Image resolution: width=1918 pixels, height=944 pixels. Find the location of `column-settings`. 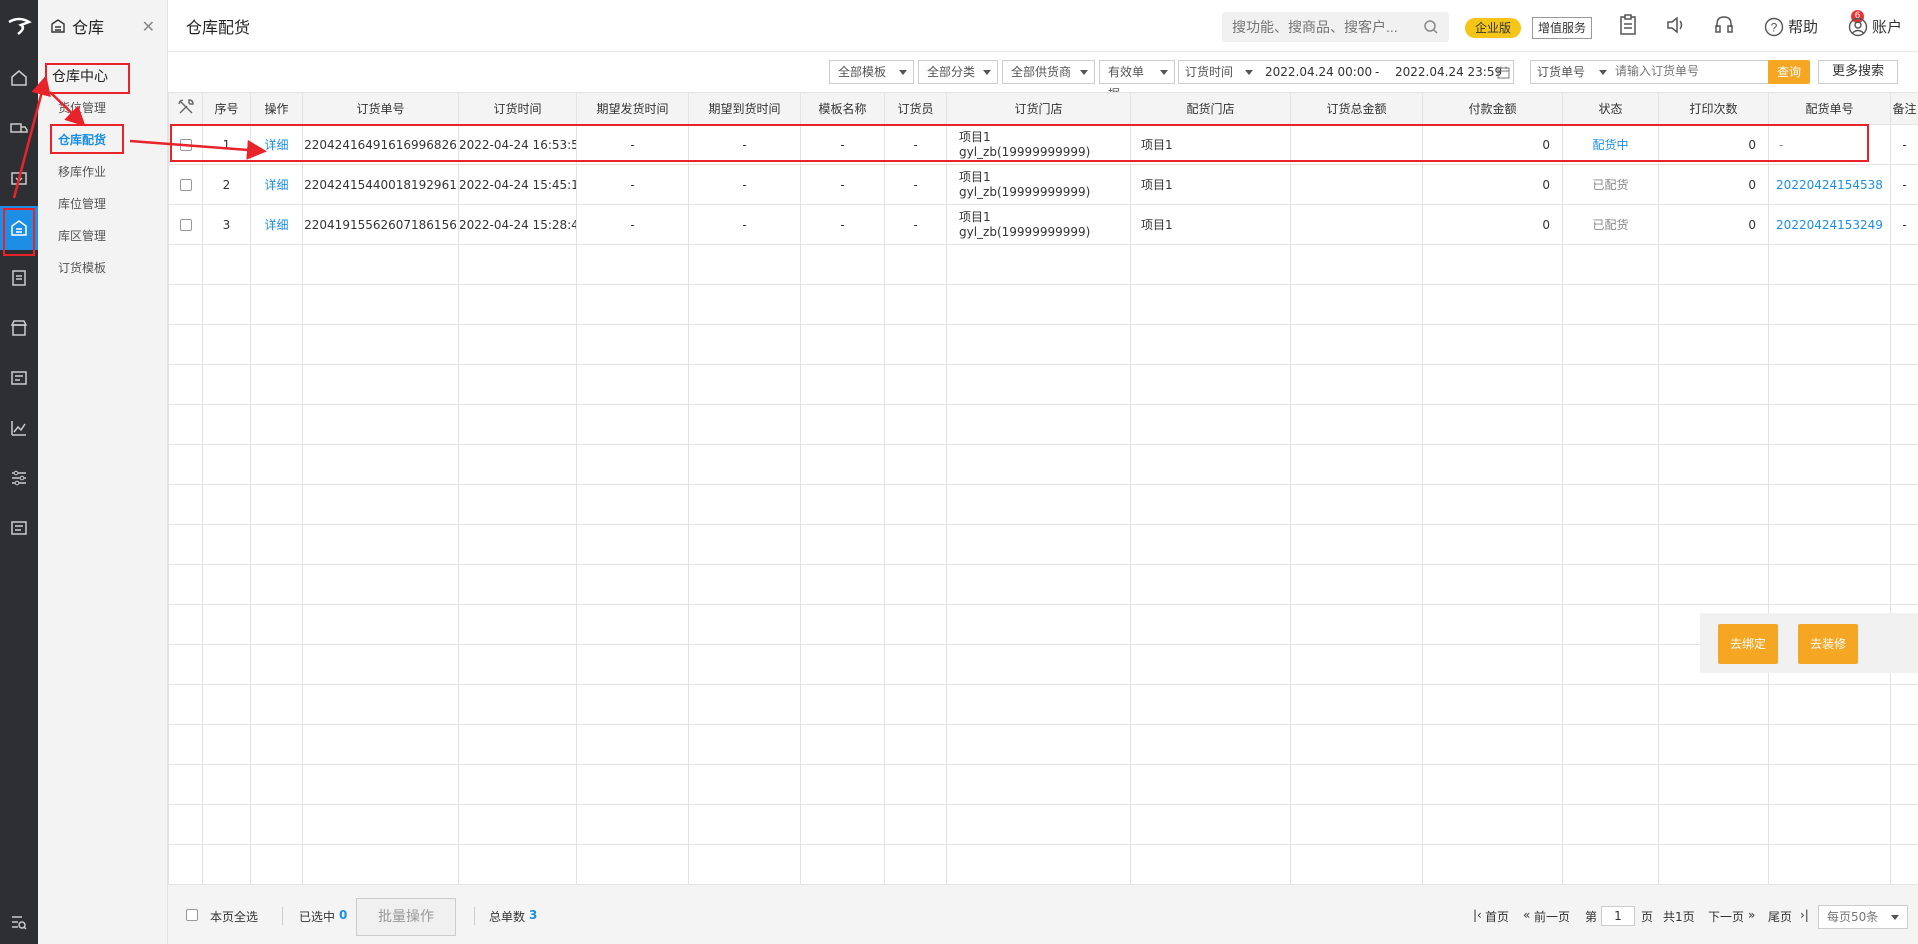

column-settings is located at coordinates (185, 108).